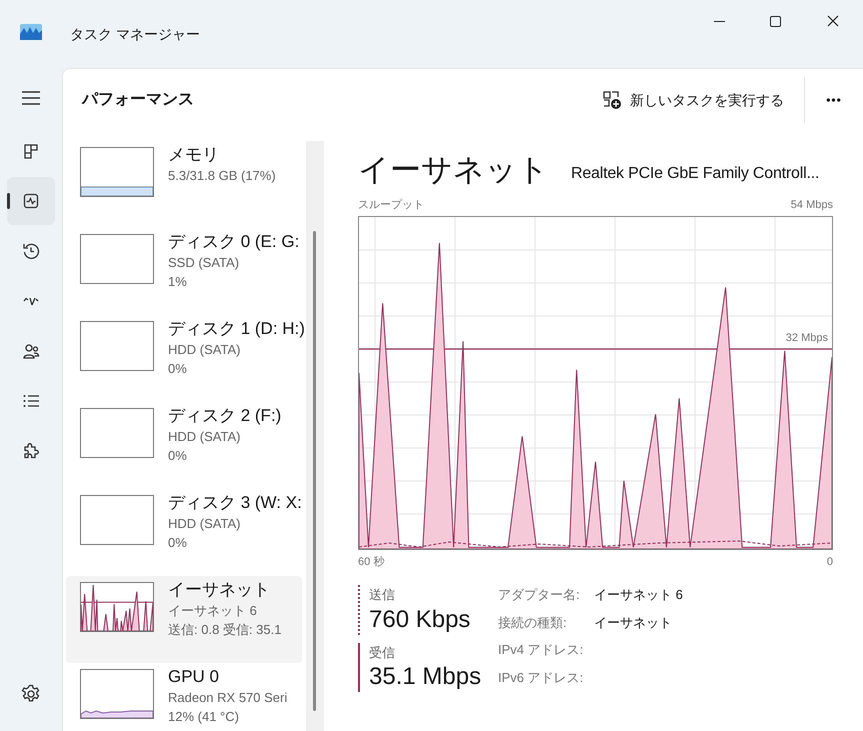 The image size is (863, 731). I want to click on send-value: 760 Kbps, so click(420, 619).